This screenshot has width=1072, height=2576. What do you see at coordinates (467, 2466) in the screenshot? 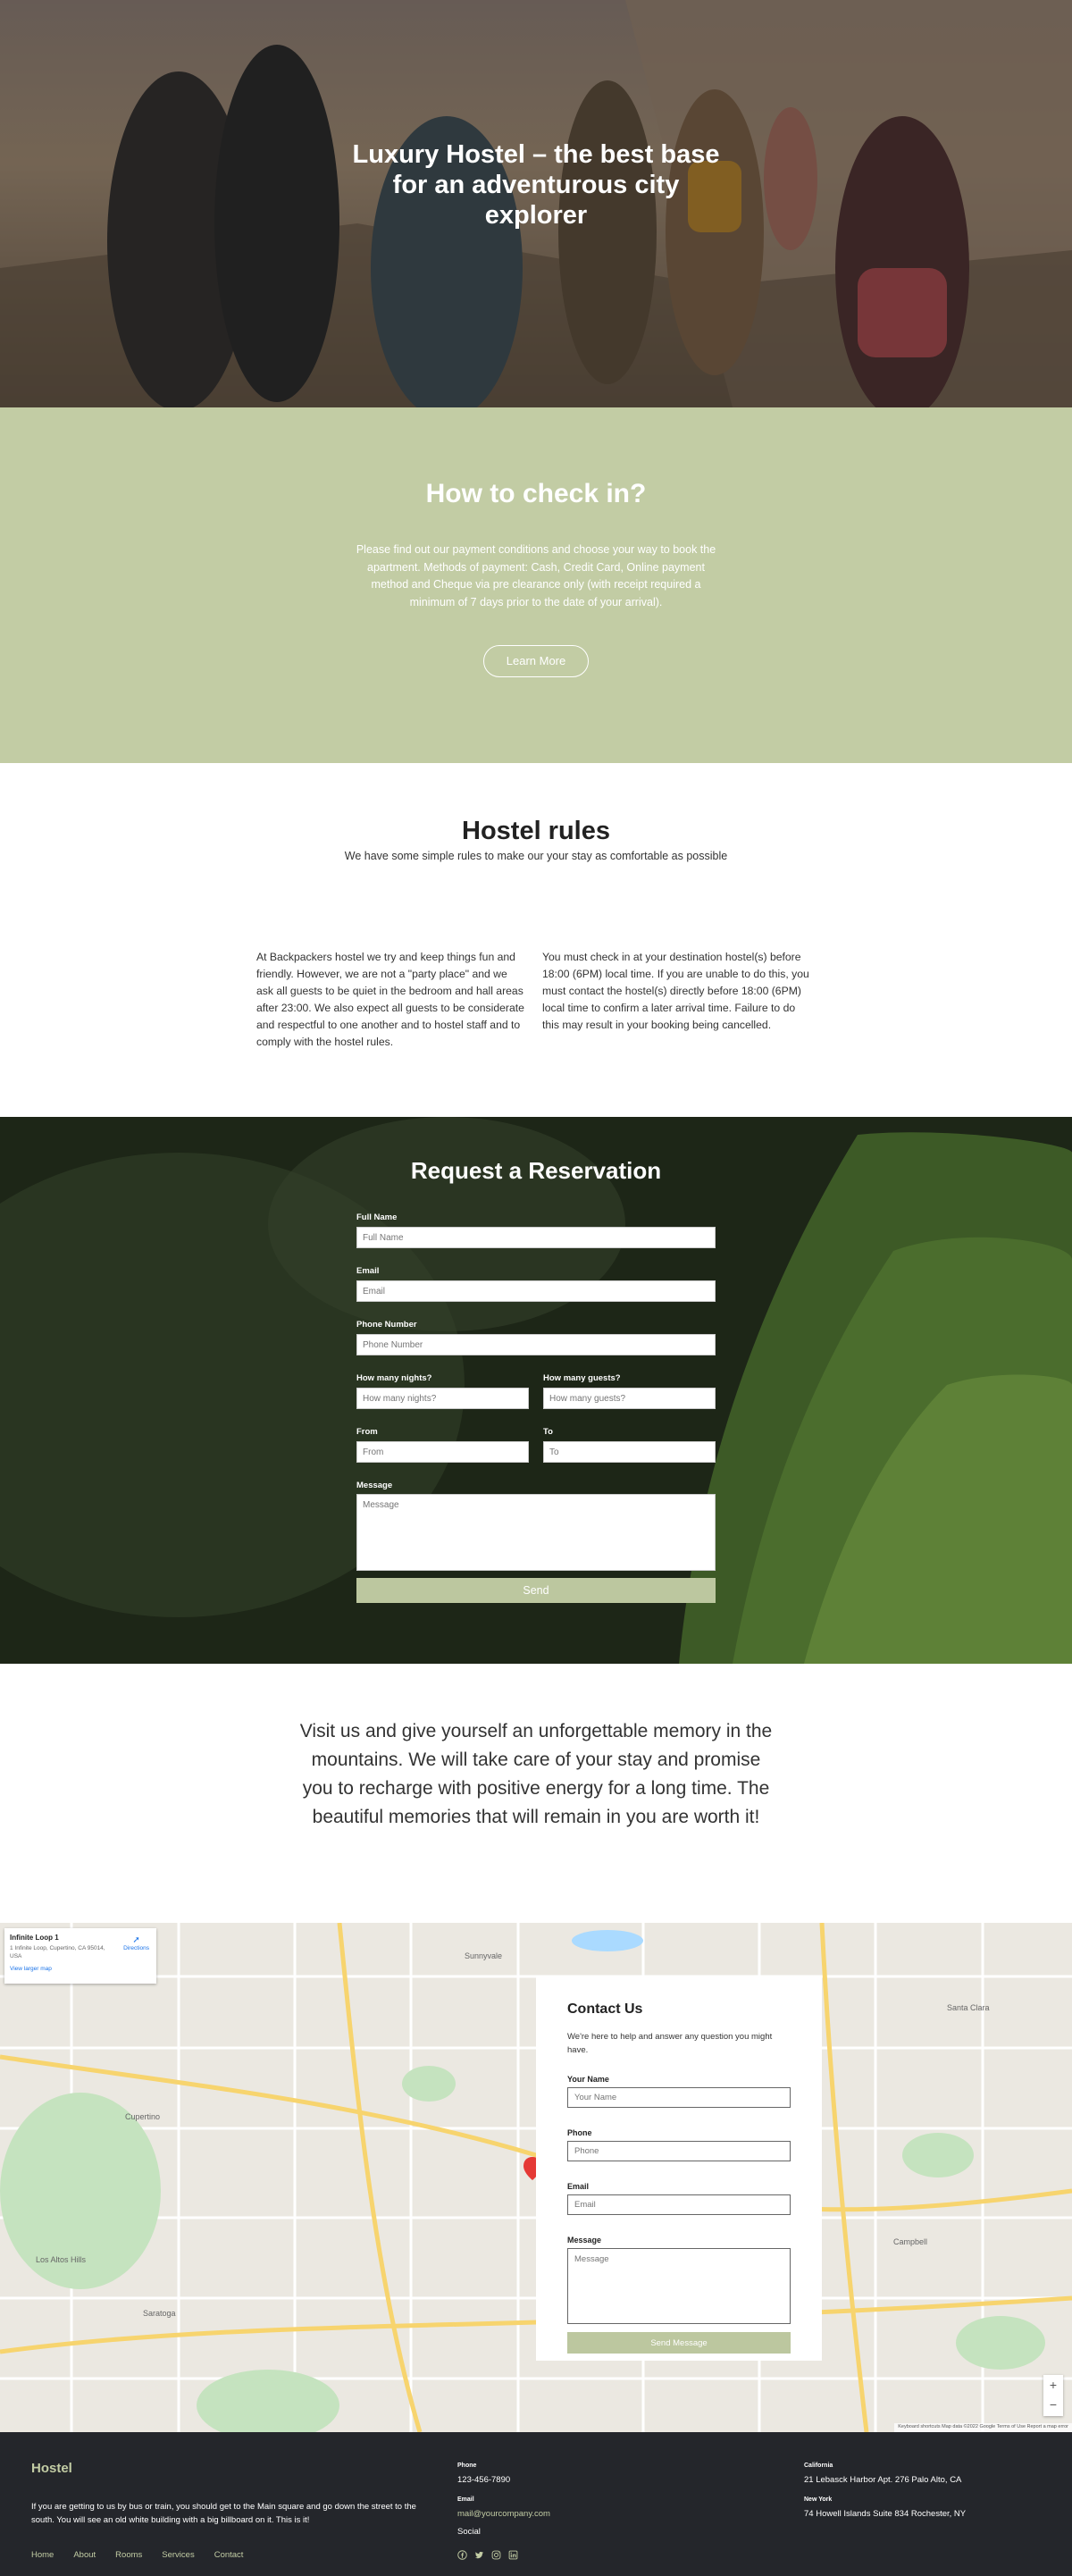
I see `footer-phone-label: Phone` at bounding box center [467, 2466].